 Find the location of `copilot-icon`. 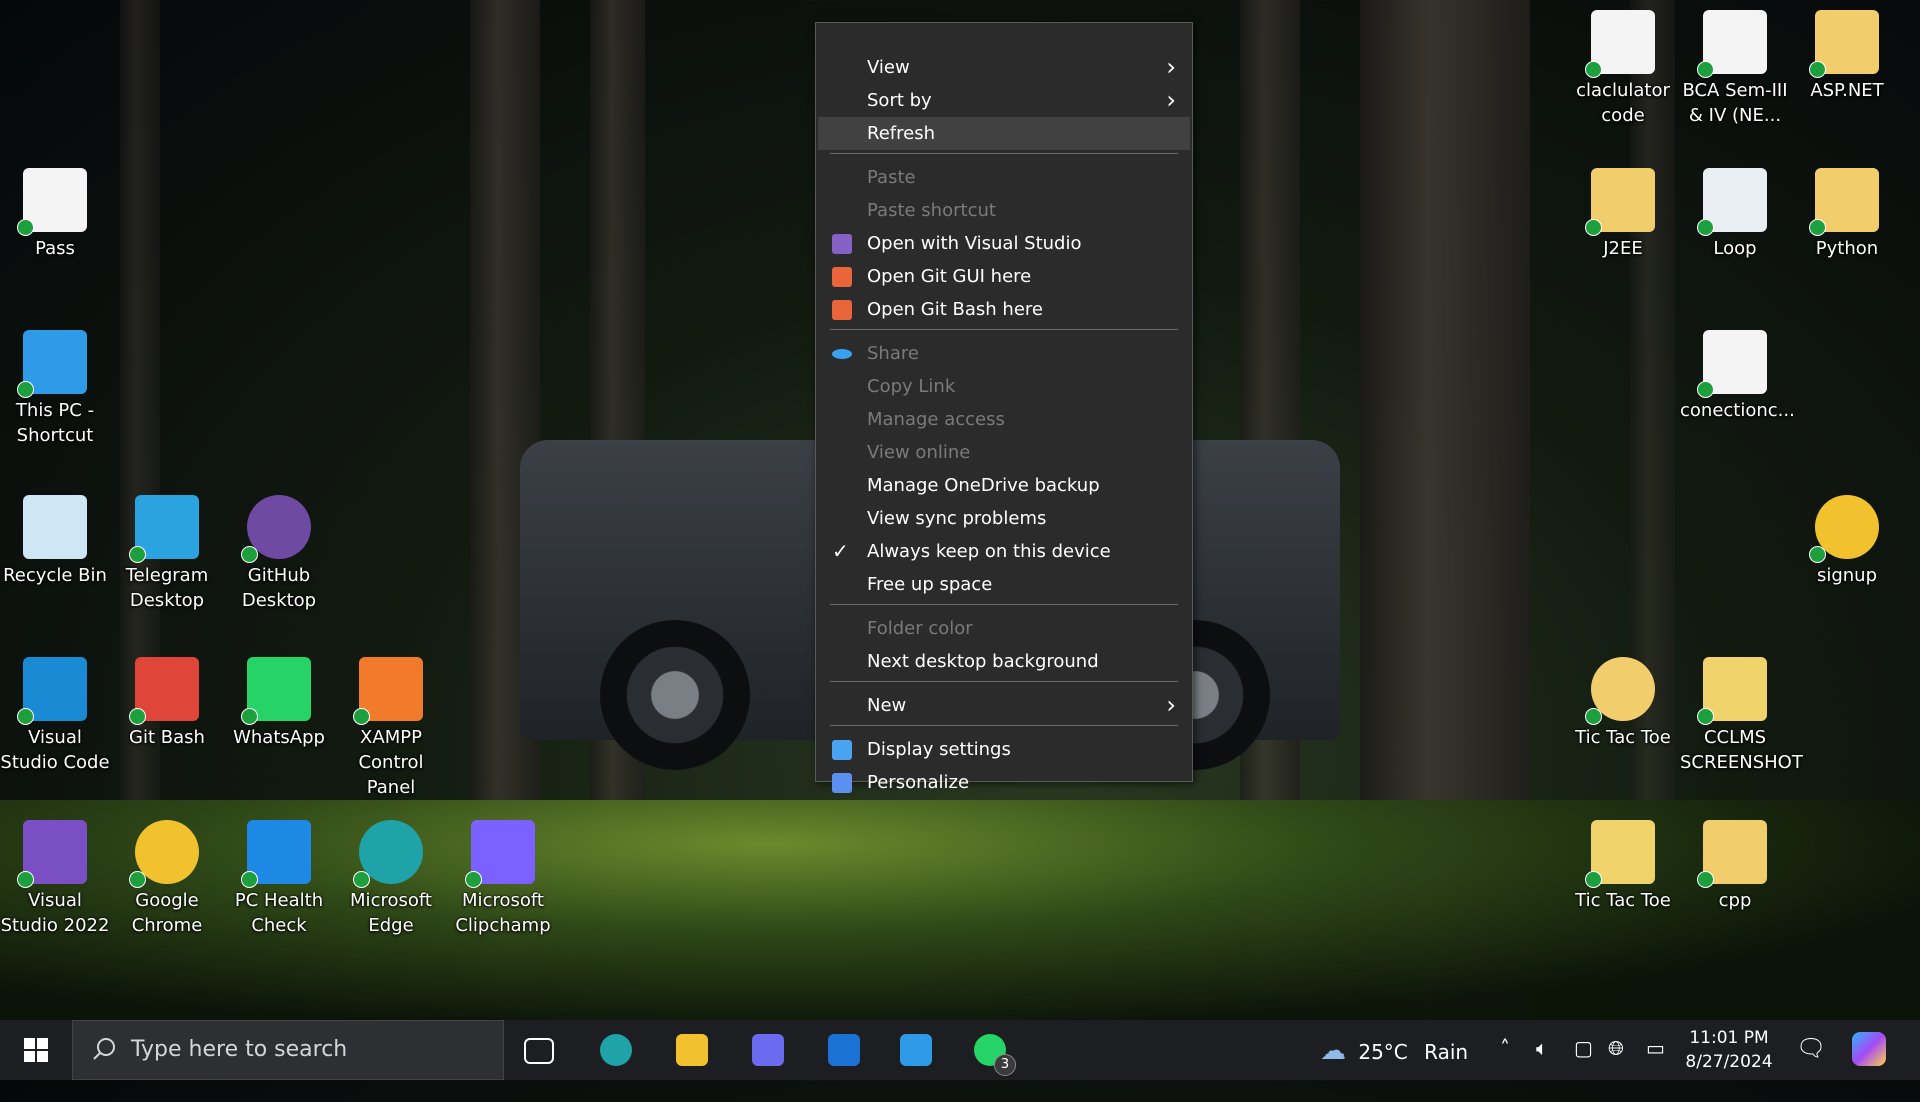

copilot-icon is located at coordinates (768, 1050).